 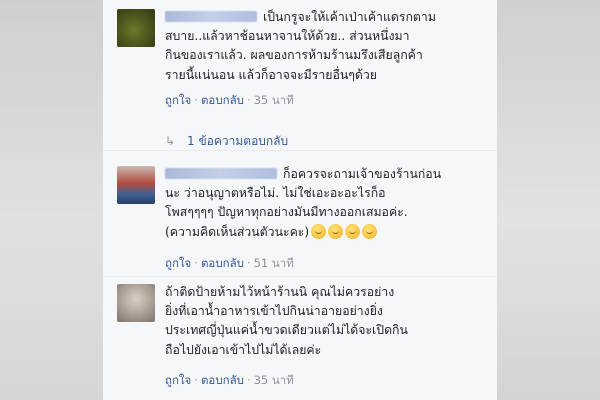 What do you see at coordinates (237, 141) in the screenshot?
I see `view-replies-label: 1 ข้อความตอบกลับ` at bounding box center [237, 141].